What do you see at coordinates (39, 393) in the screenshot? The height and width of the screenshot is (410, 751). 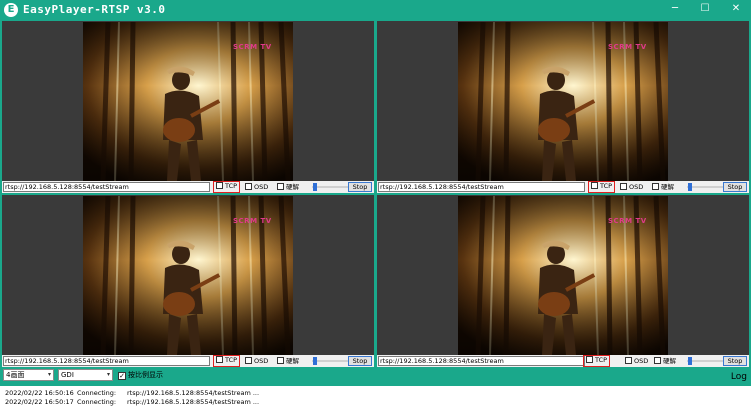 I see `log-timestamp: 2022/02/22 16:50:16` at bounding box center [39, 393].